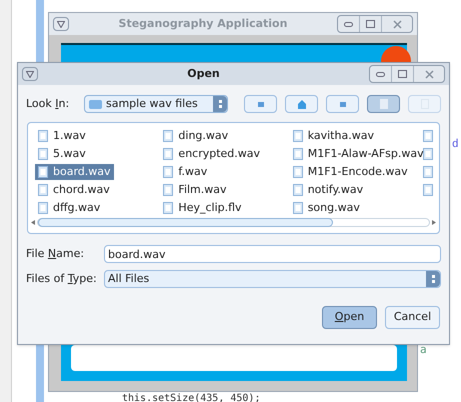 This screenshot has width=461, height=402. Describe the element at coordinates (326, 208) in the screenshot. I see `file-item: song.wav` at that location.